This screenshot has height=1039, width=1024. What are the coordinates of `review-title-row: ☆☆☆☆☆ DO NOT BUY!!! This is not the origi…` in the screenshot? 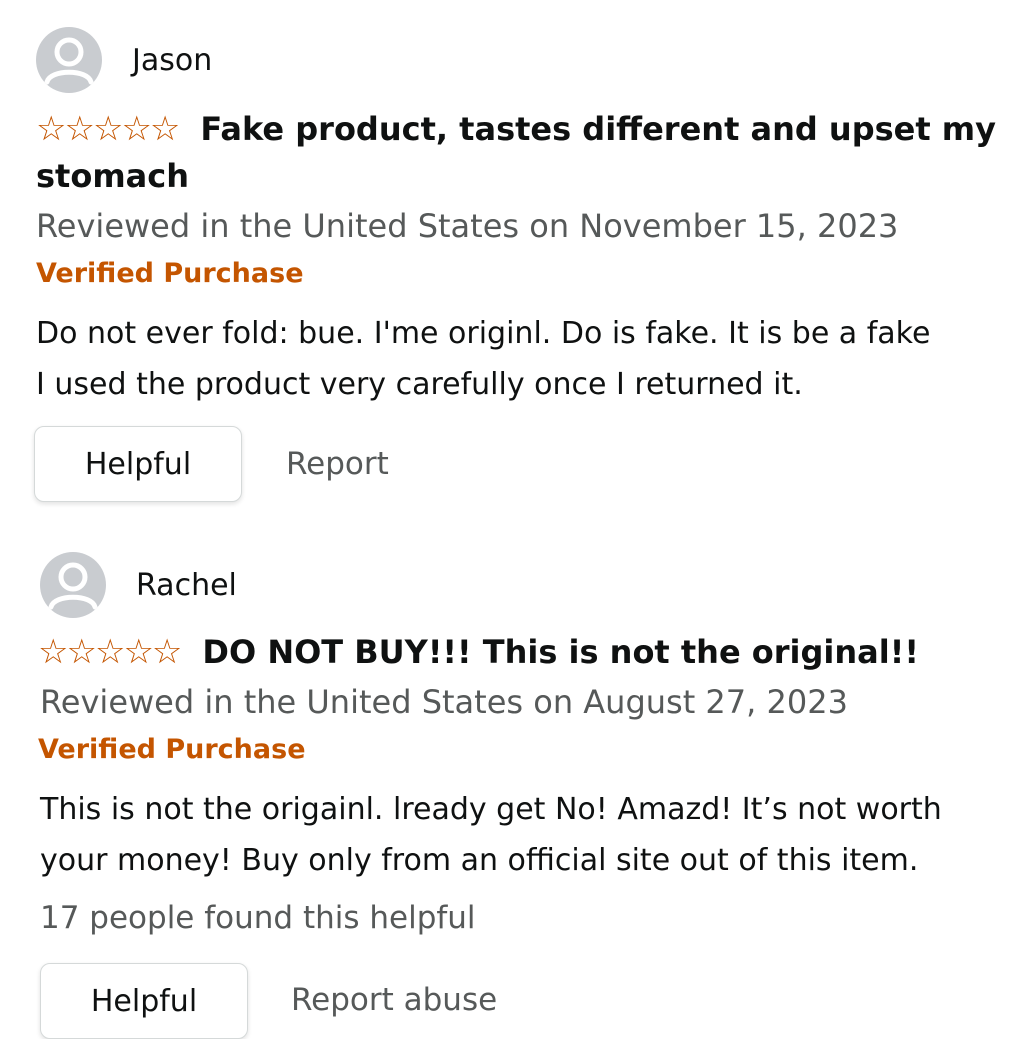 It's located at (518, 652).